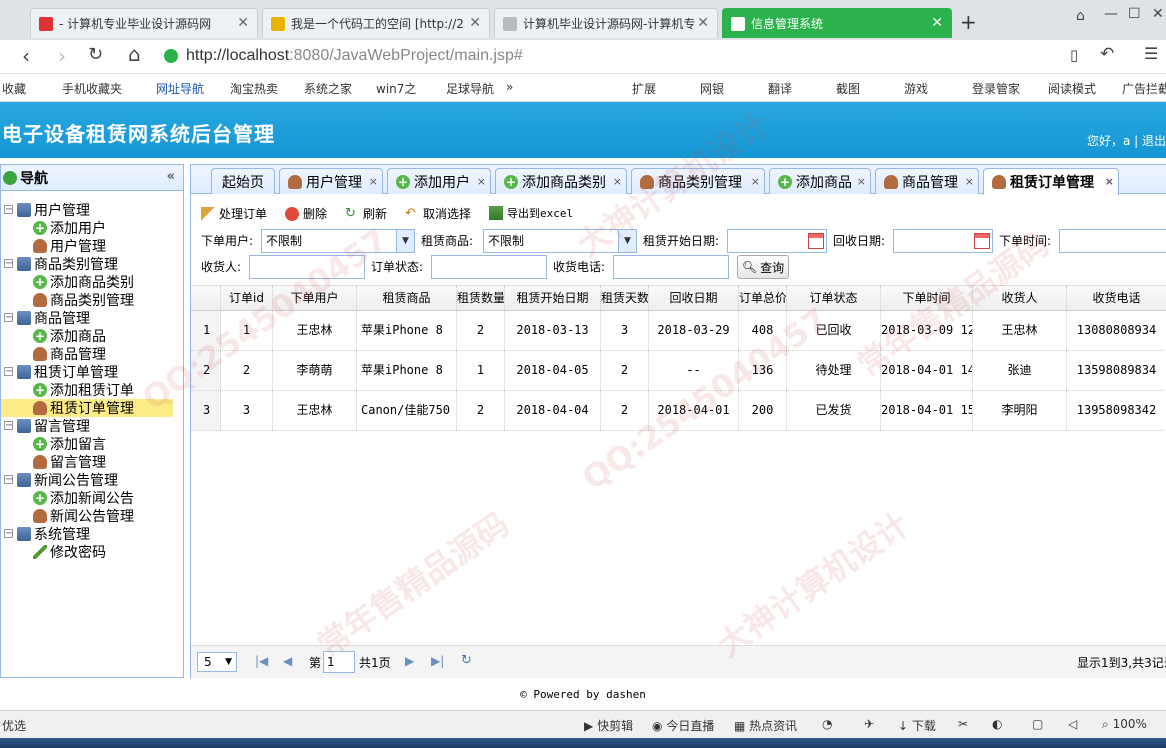 Image resolution: width=1166 pixels, height=748 pixels. What do you see at coordinates (1051, 181) in the screenshot?
I see `panel-tab: 租赁订单管理 ×` at bounding box center [1051, 181].